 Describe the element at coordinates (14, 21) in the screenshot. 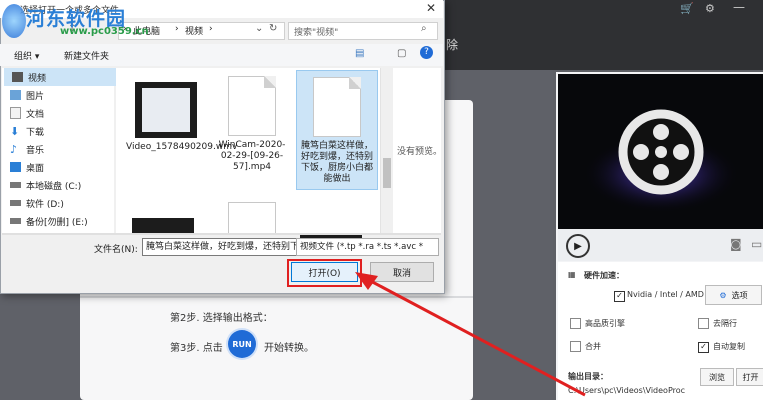

I see `watermark-logo-icon` at that location.